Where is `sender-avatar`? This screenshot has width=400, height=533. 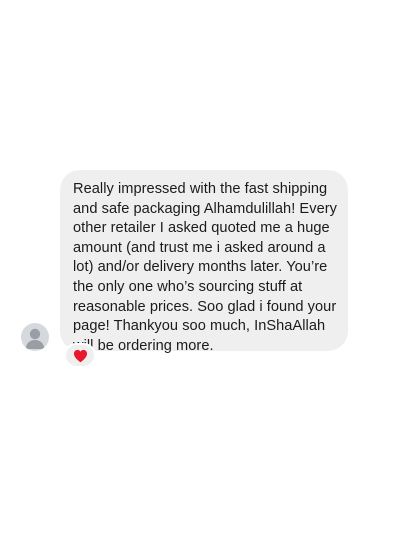
sender-avatar is located at coordinates (35, 337).